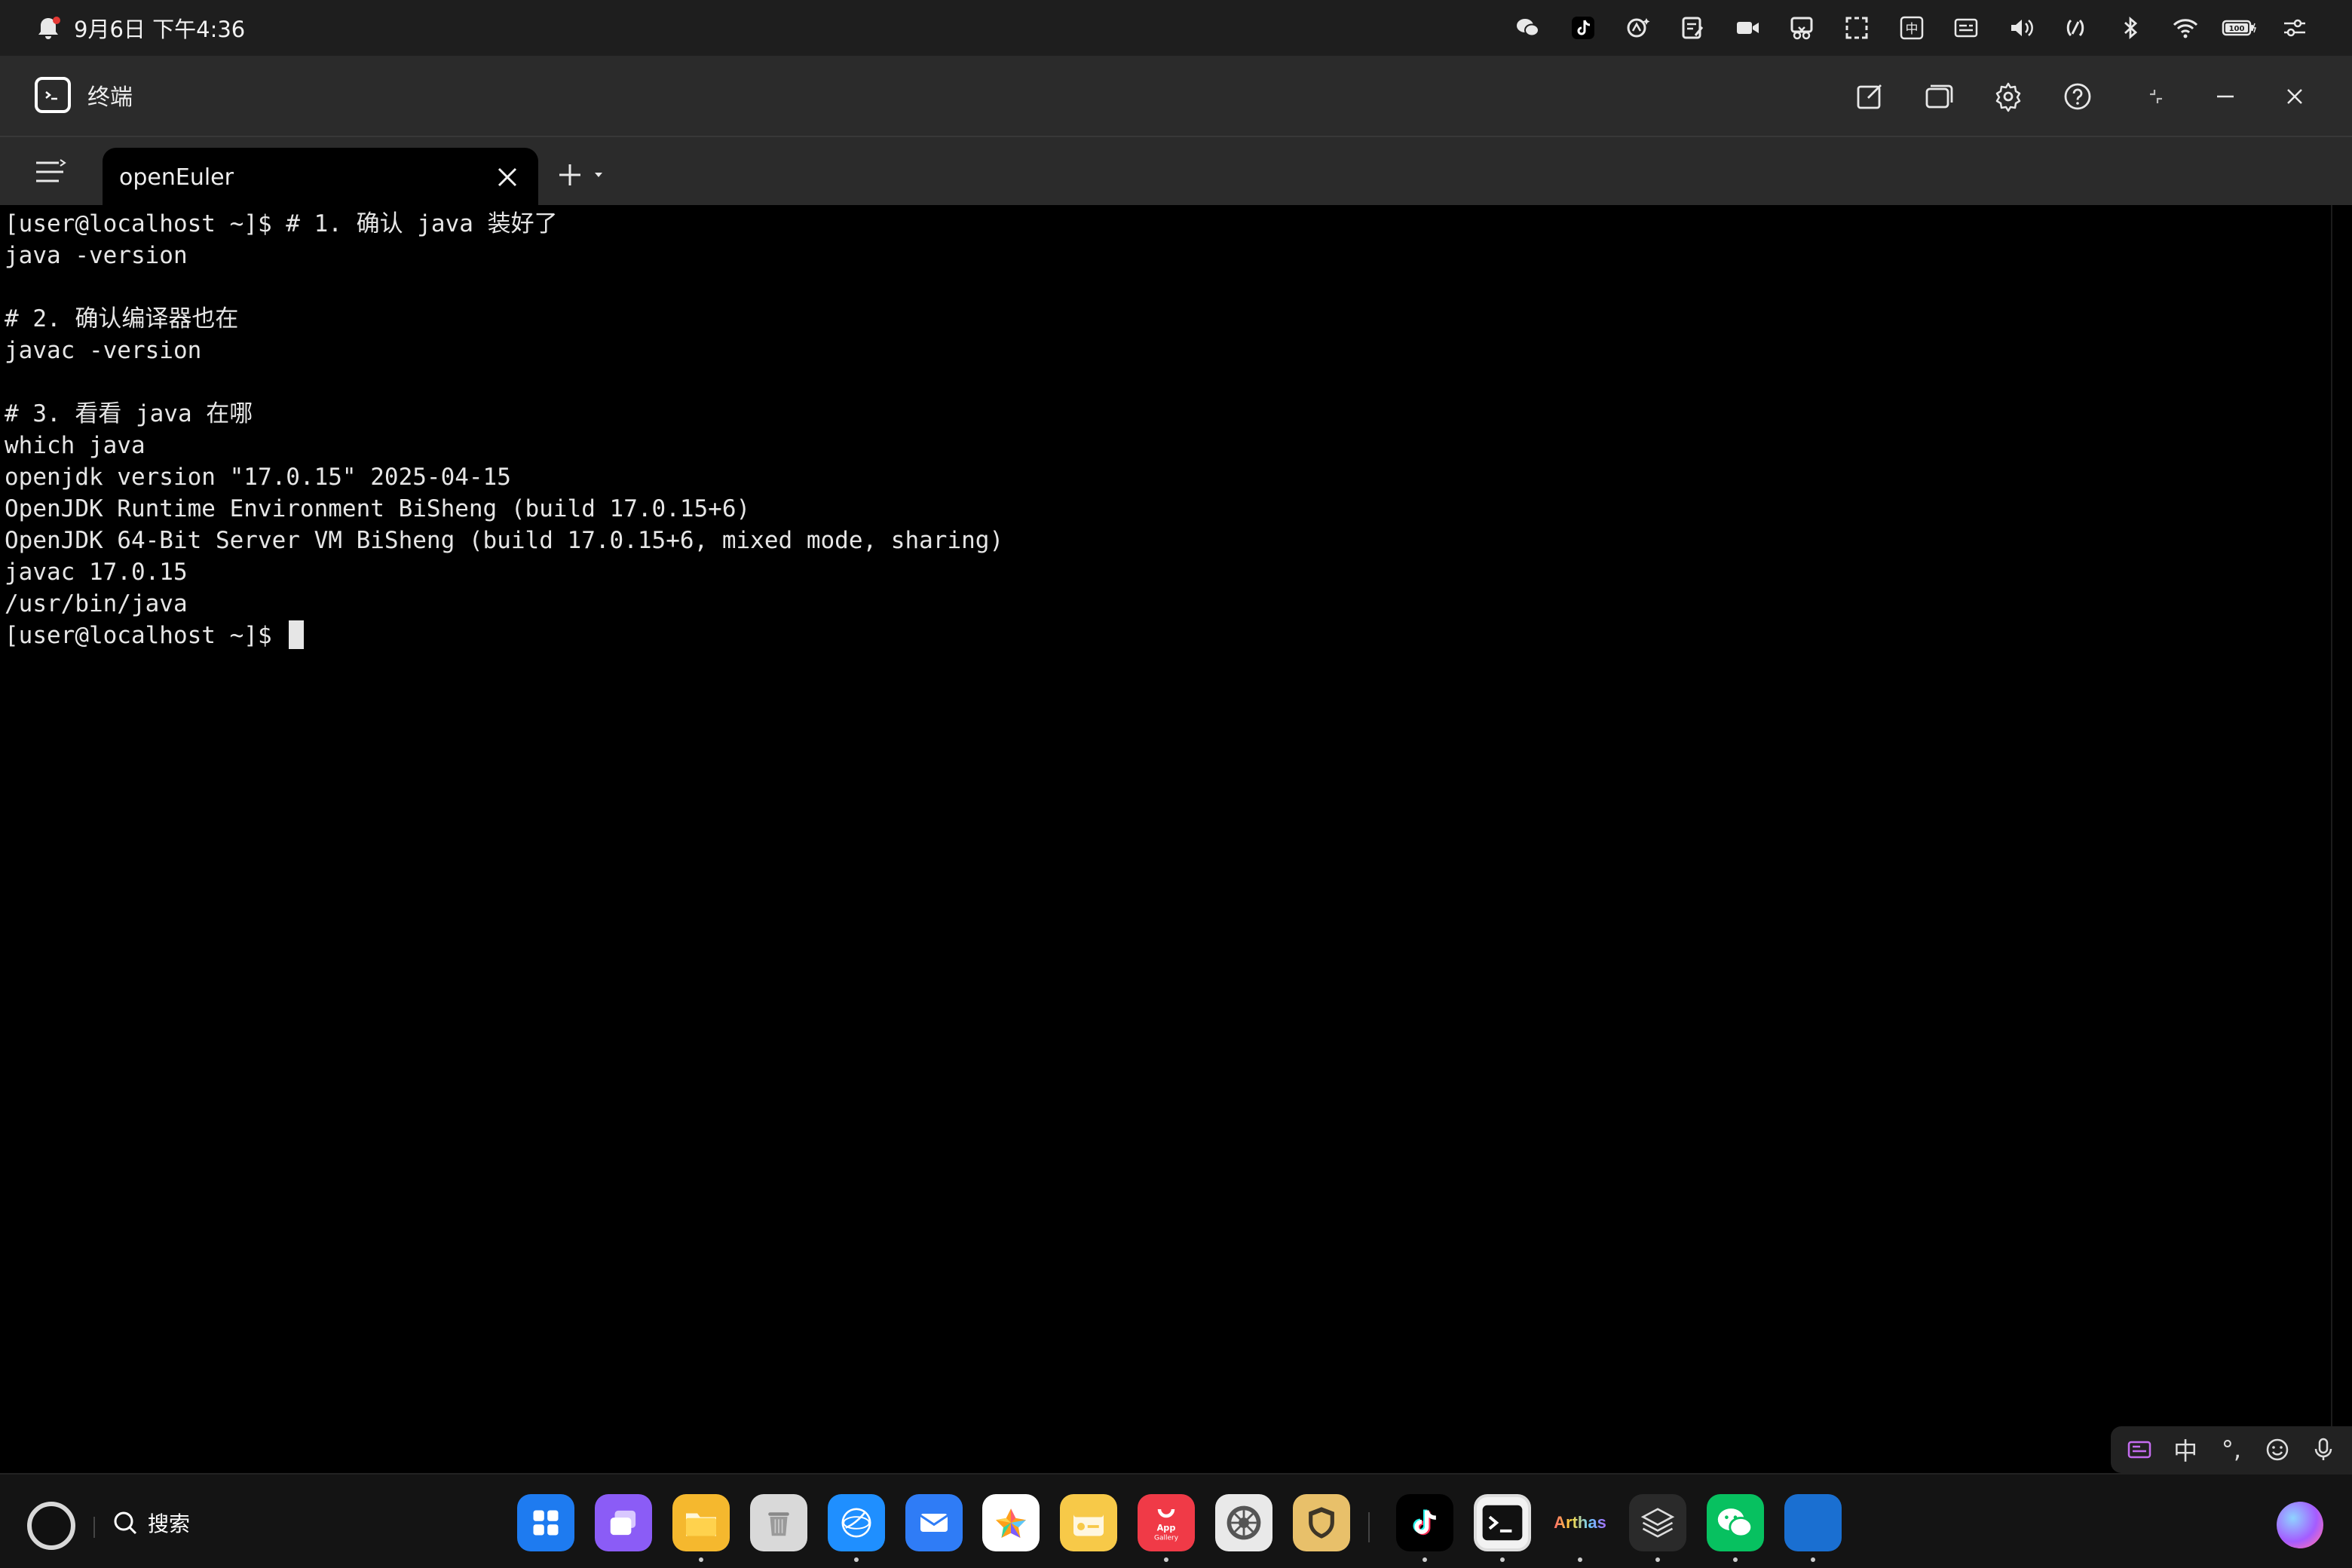 The width and height of the screenshot is (2352, 1568). What do you see at coordinates (48, 29) in the screenshot?
I see `notification-bell-icon` at bounding box center [48, 29].